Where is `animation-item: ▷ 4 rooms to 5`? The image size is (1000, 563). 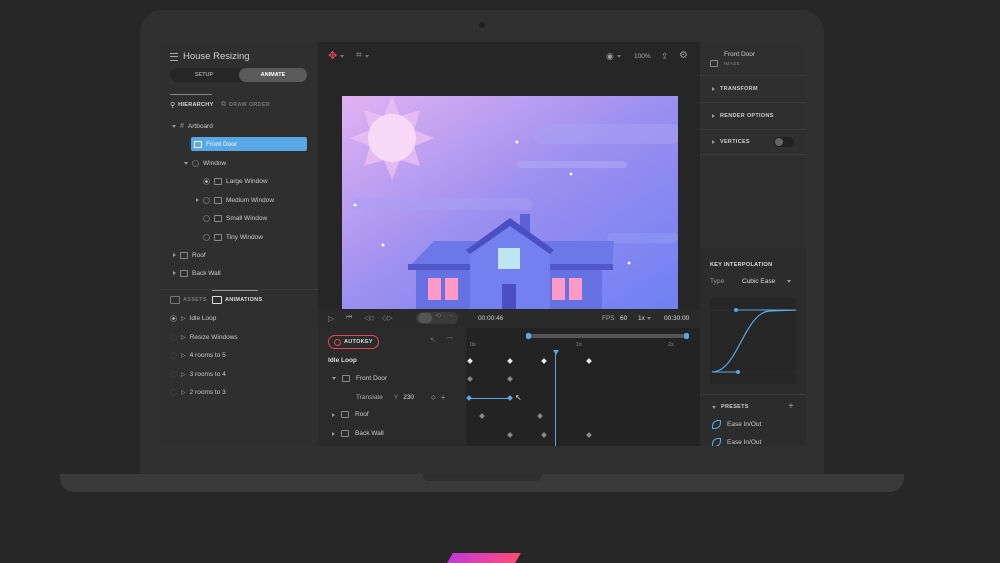 animation-item: ▷ 4 rooms to 5 is located at coordinates (198, 355).